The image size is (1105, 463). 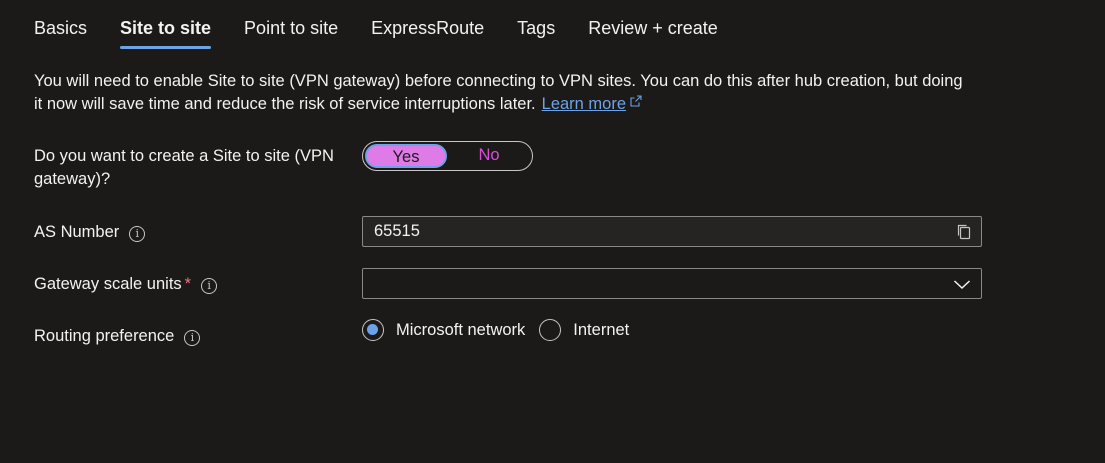 What do you see at coordinates (962, 285) in the screenshot?
I see `chevron-down-icon` at bounding box center [962, 285].